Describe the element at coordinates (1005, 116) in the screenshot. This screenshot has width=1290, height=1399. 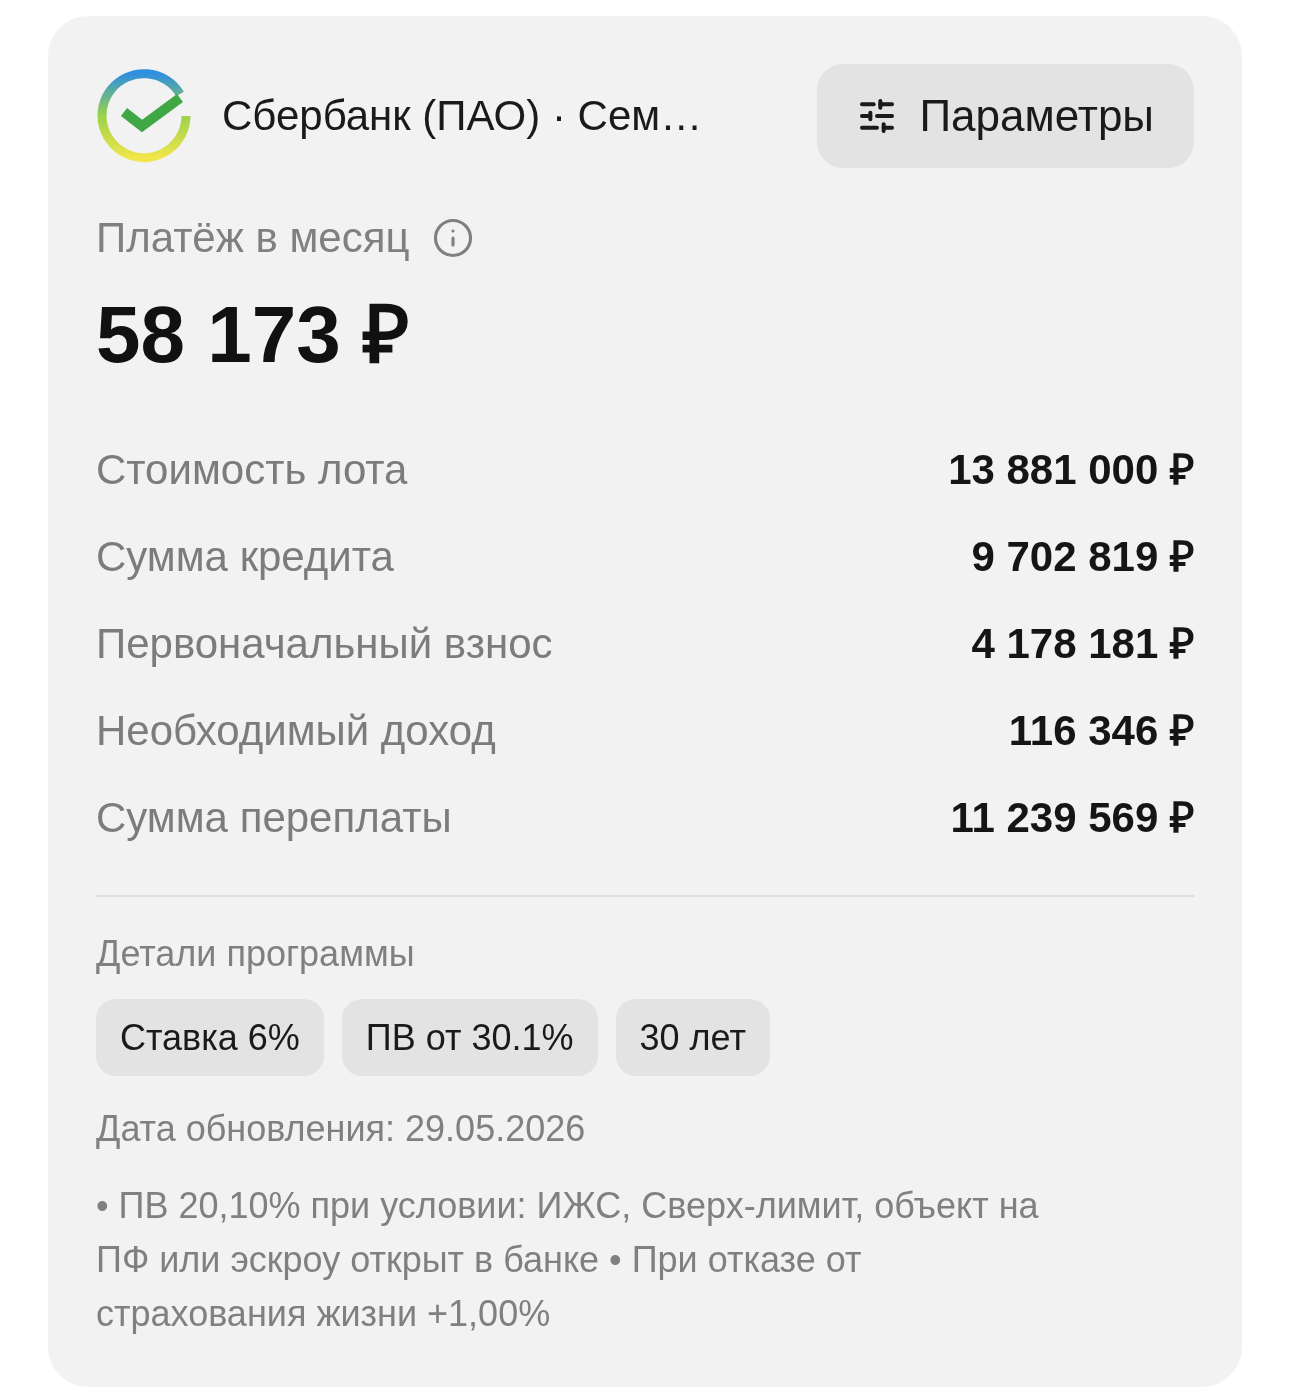
I see `parameters-button: Параметры` at that location.